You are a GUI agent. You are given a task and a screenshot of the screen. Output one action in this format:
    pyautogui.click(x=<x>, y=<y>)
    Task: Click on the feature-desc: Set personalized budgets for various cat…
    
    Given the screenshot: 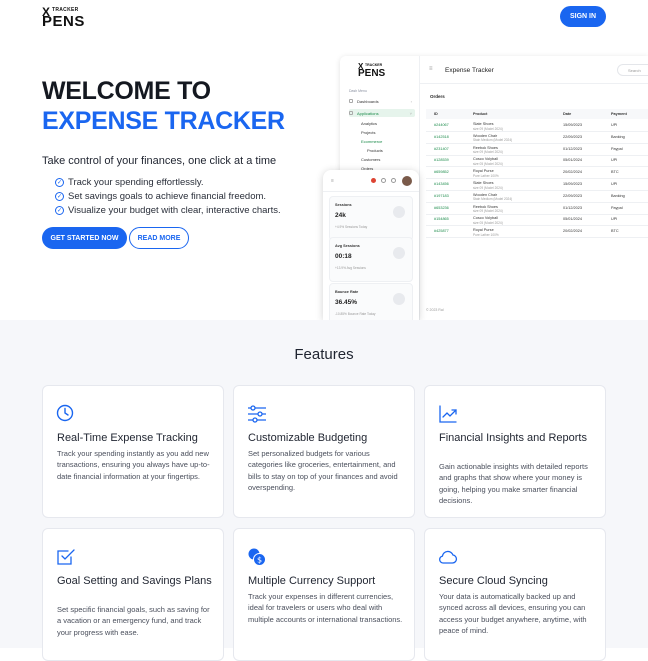 What is the action you would take?
    pyautogui.click(x=323, y=471)
    